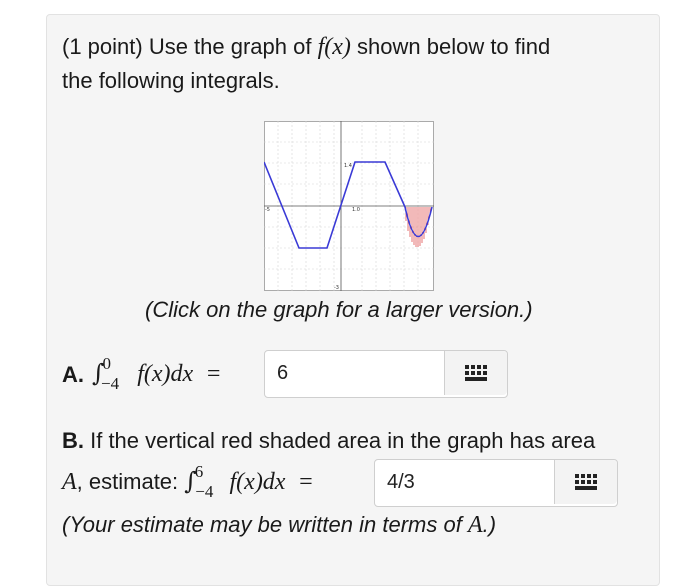 The image size is (700, 586). I want to click on part-b-line-2: A, estimate: ∫6−4 f(x)dx =, so click(188, 481).